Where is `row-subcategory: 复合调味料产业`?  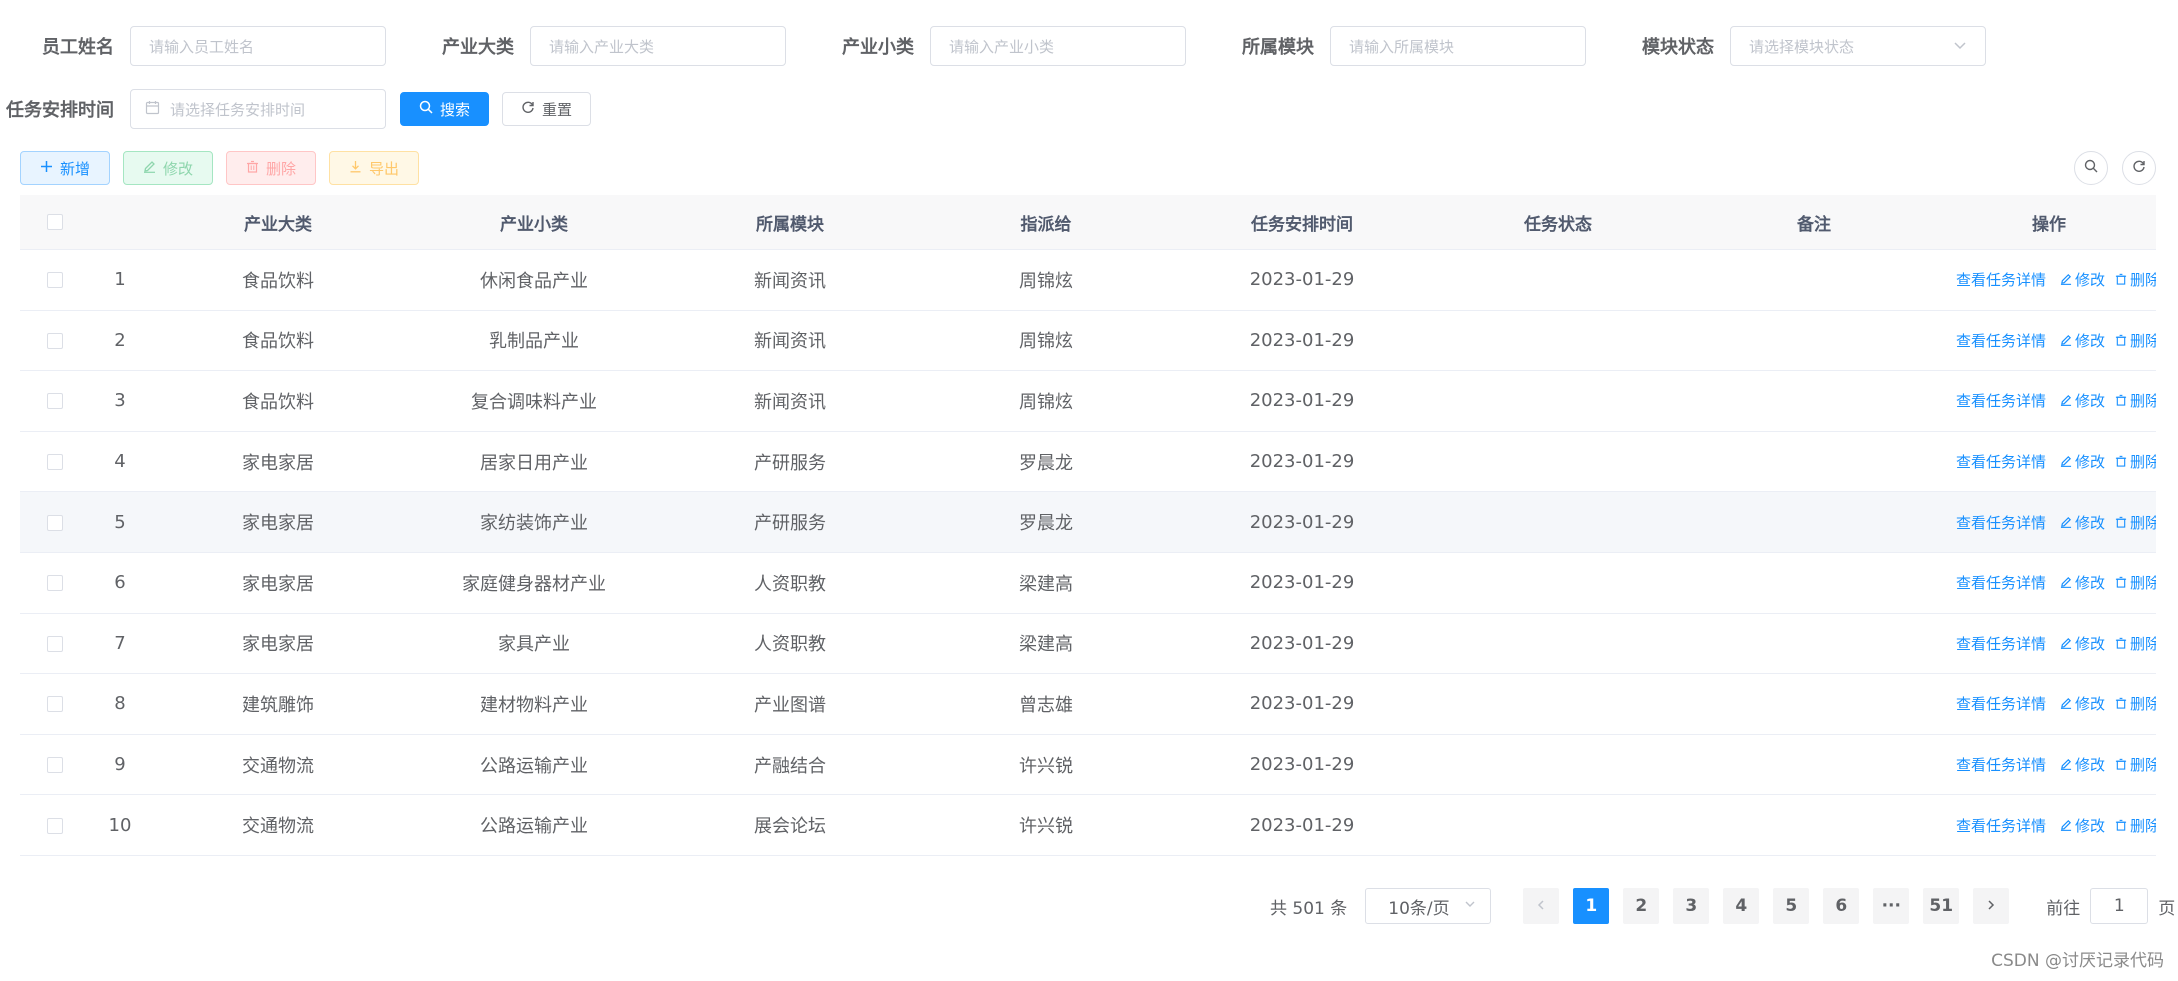
row-subcategory: 复合调味料产业 is located at coordinates (534, 401).